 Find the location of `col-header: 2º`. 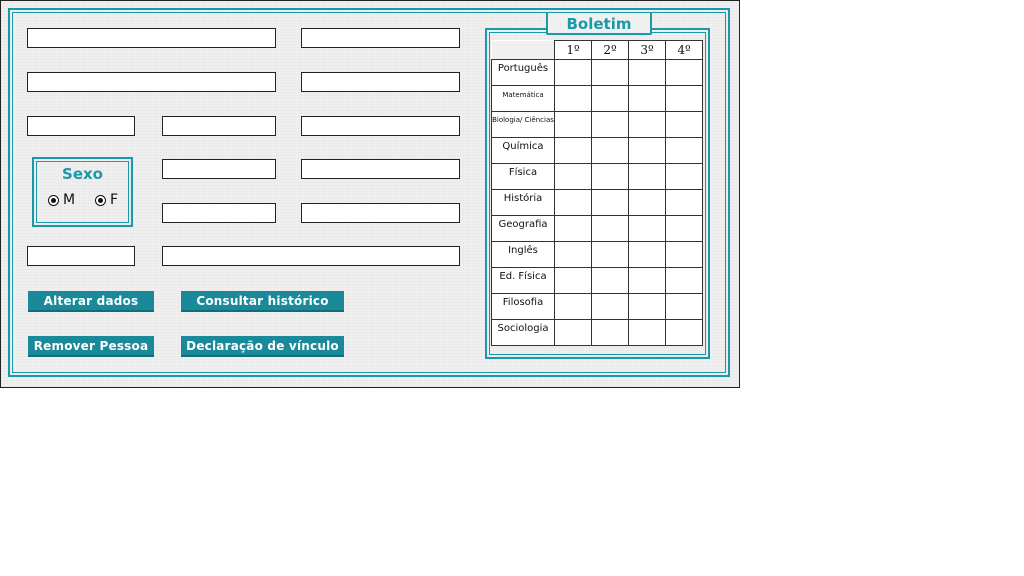

col-header: 2º is located at coordinates (610, 50).